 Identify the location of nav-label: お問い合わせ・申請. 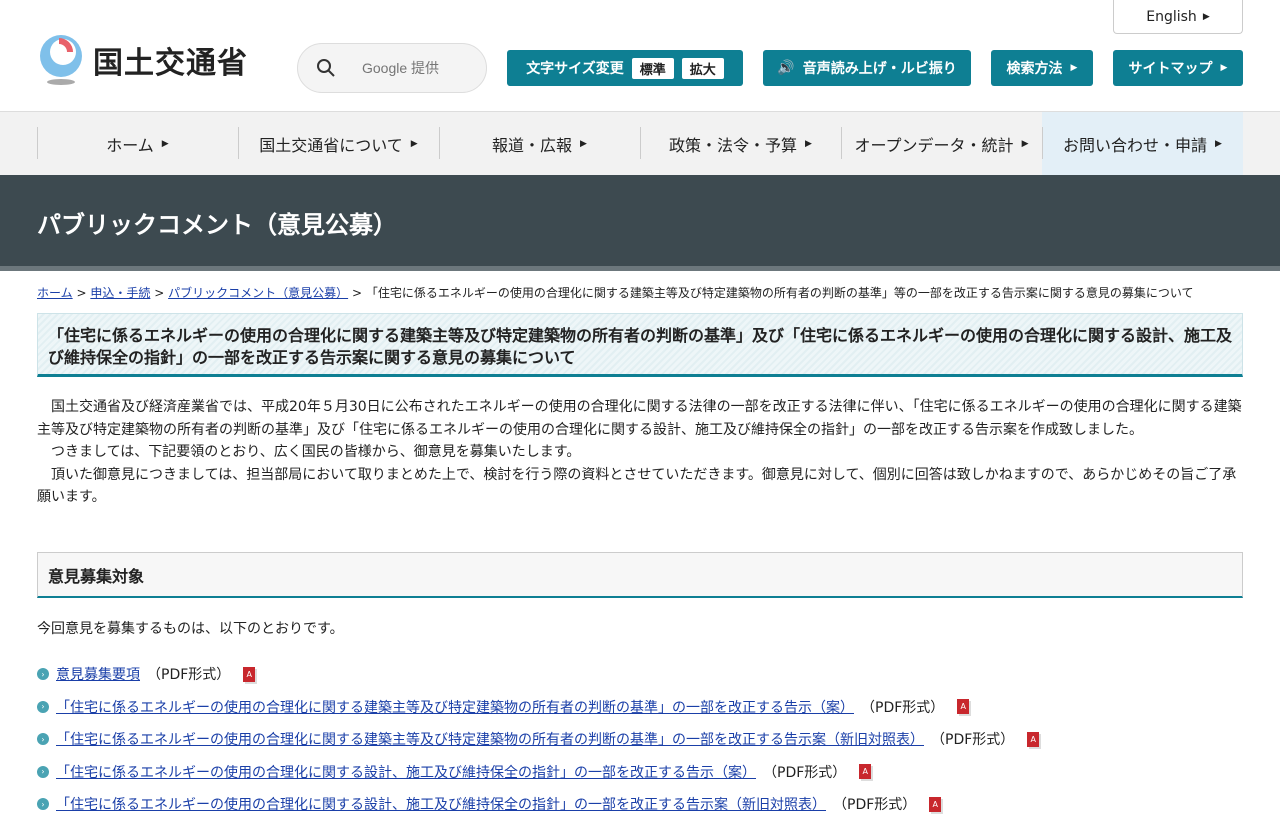
(1135, 145).